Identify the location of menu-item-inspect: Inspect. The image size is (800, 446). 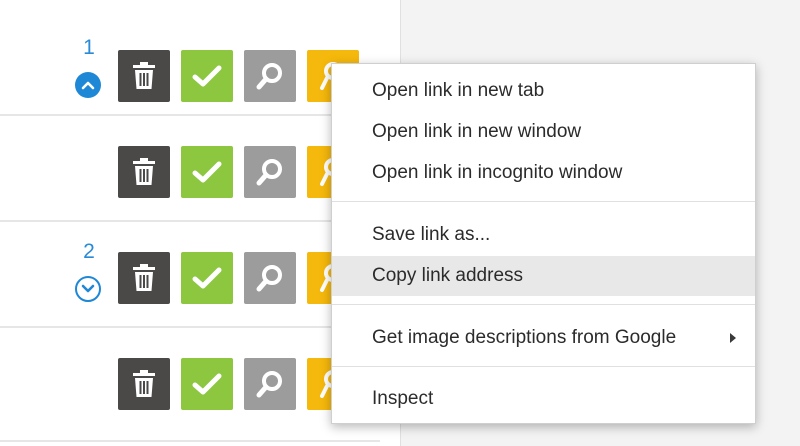
(543, 399).